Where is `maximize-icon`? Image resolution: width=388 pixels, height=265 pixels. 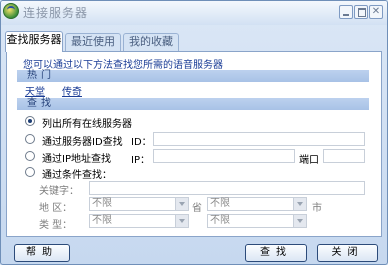 maximize-icon is located at coordinates (361, 12).